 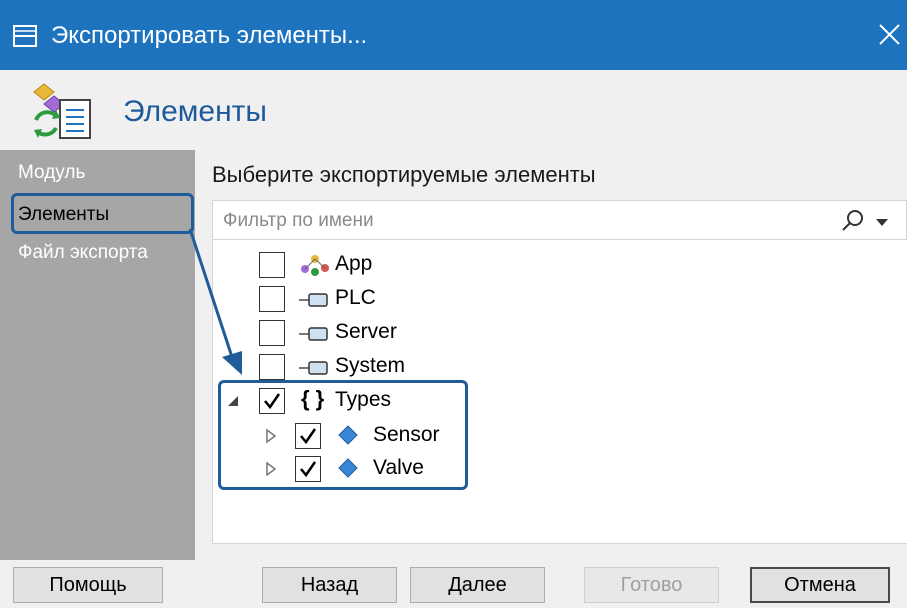 I want to click on sidebar-item-module: Модуль, so click(x=51, y=173).